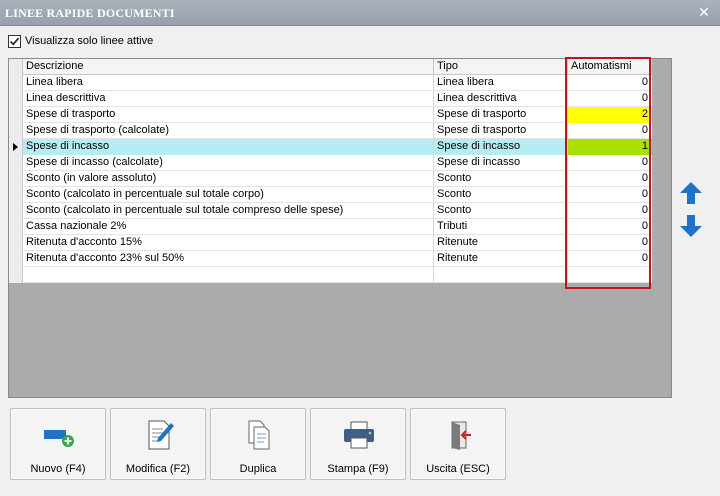 The width and height of the screenshot is (720, 496). I want to click on nuovo-button: Nuovo (F4), so click(58, 444).